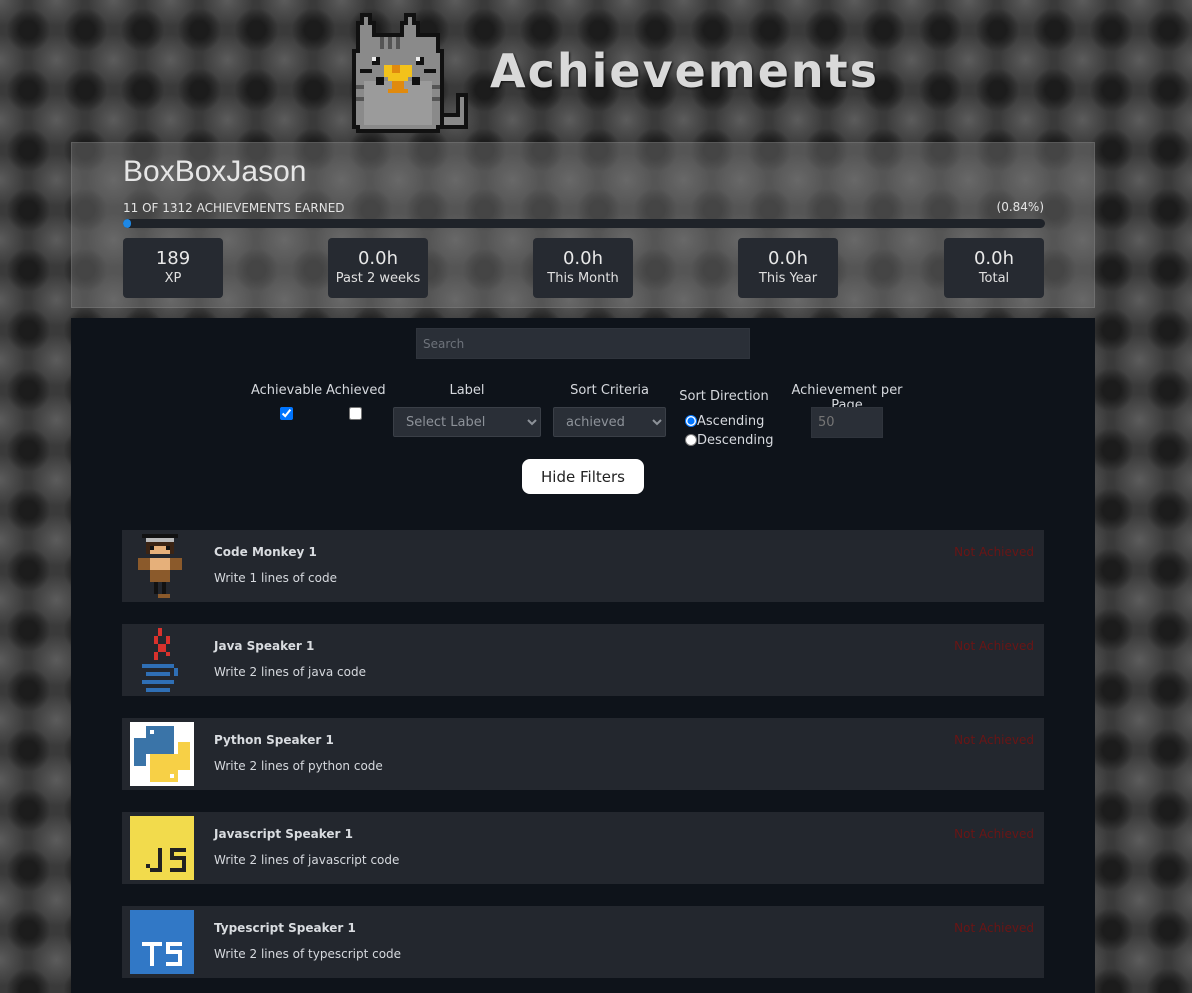 The width and height of the screenshot is (1192, 993). What do you see at coordinates (298, 766) in the screenshot?
I see `achievement-description: Write 2 lines of python code` at bounding box center [298, 766].